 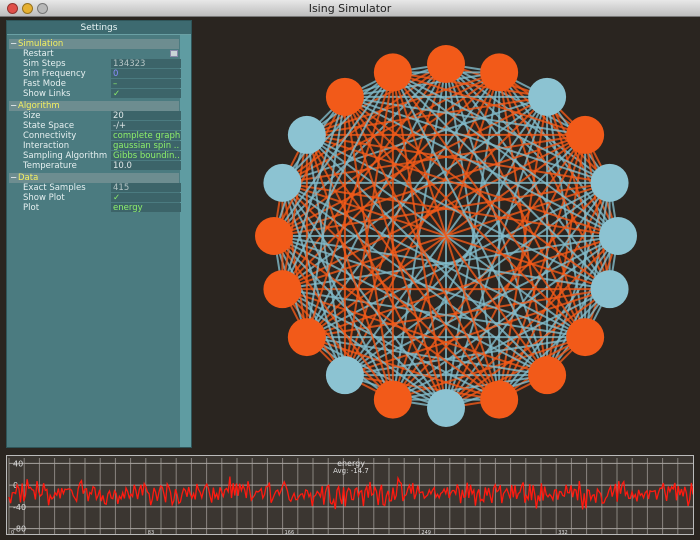 What do you see at coordinates (146, 165) in the screenshot?
I see `temperature-field: 10.0` at bounding box center [146, 165].